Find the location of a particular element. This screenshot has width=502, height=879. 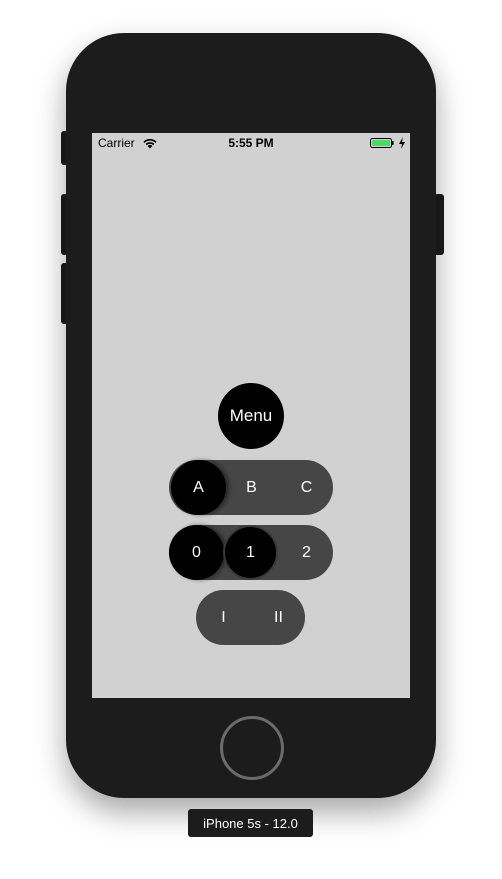

clock: 5:55 PM is located at coordinates (251, 143).